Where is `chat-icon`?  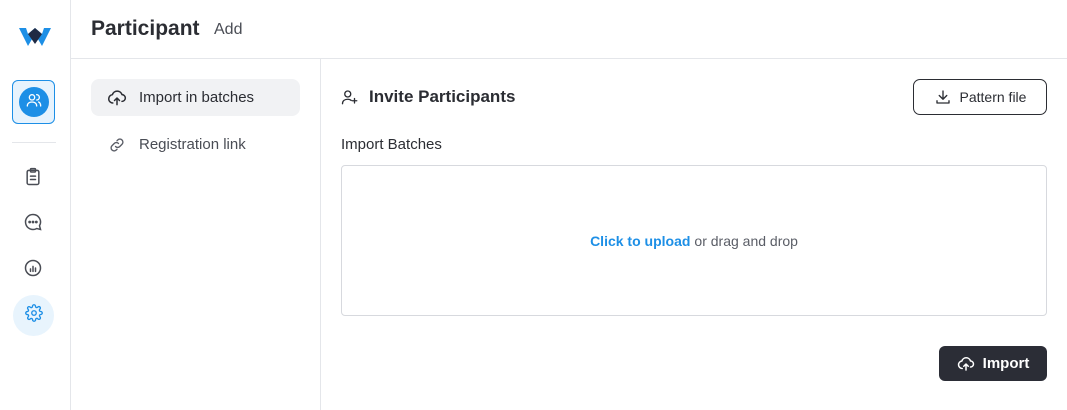
chat-icon is located at coordinates (33, 224).